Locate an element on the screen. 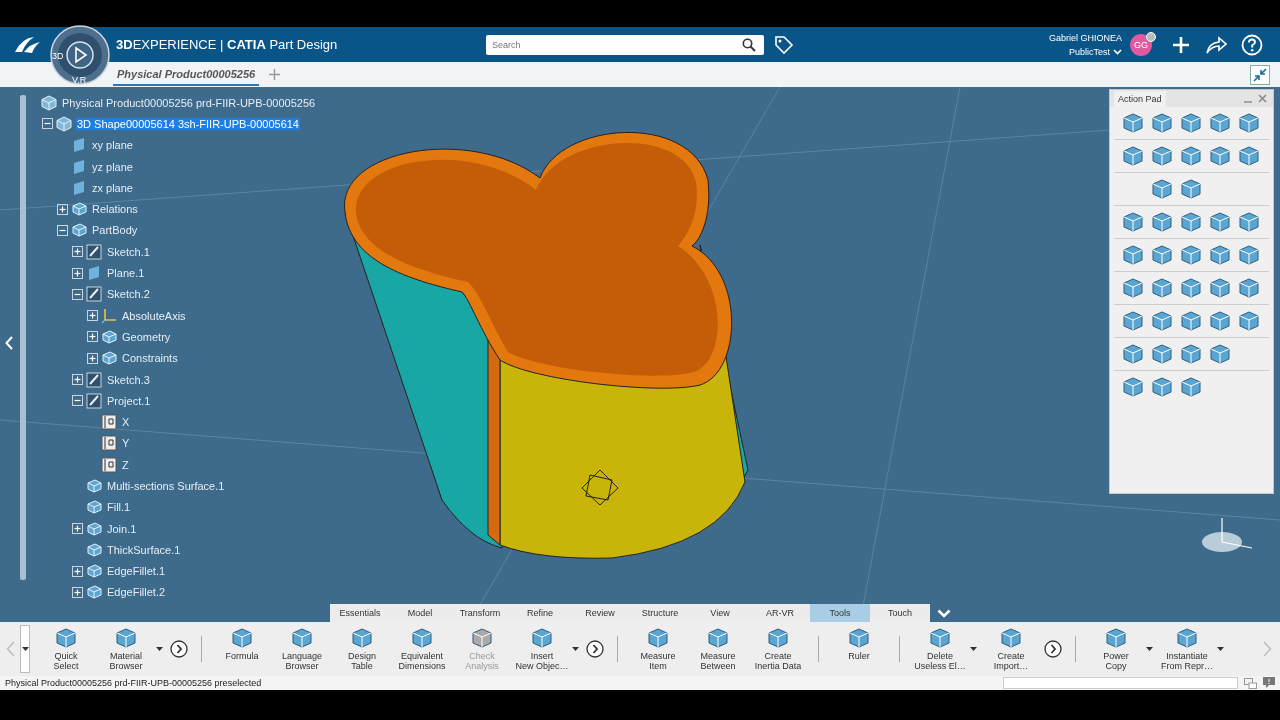  toolbar-tab: Tools is located at coordinates (840, 613).